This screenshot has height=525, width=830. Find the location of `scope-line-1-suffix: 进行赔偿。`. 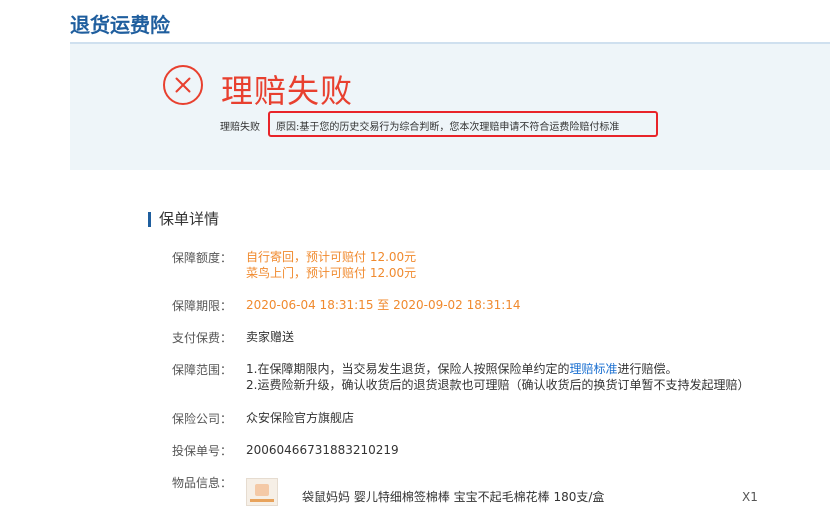

scope-line-1-suffix: 进行赔偿。 is located at coordinates (647, 369).